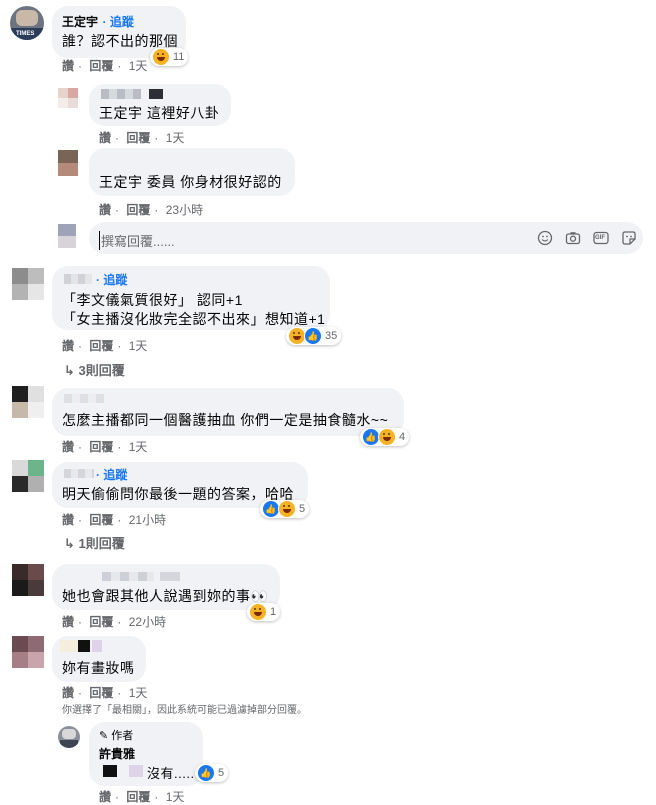  I want to click on comment-bubble: 她也會跟其他人說遇到妳的事👀, so click(166, 587).